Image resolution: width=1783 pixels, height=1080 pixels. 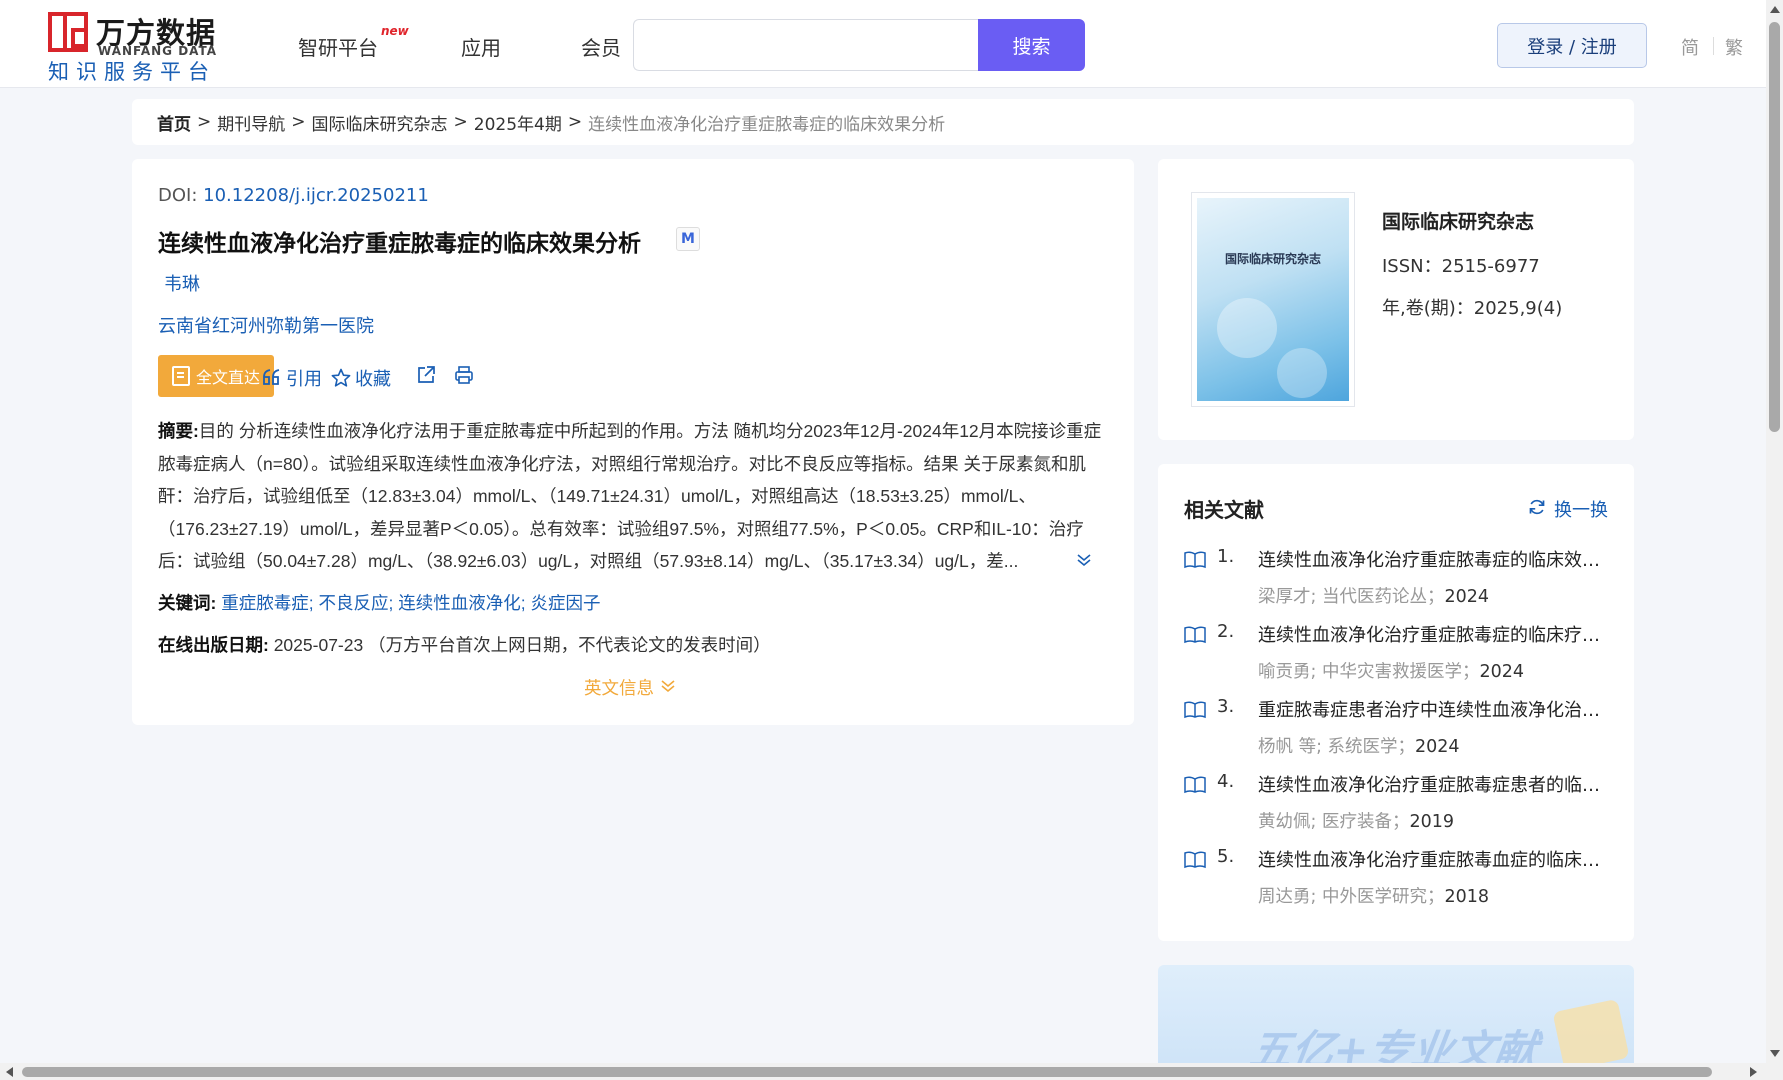 I want to click on vertical-scroll-thumb, so click(x=1774, y=227).